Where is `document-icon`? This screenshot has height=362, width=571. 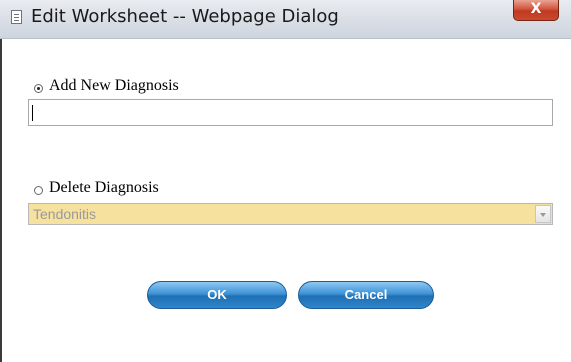 document-icon is located at coordinates (16, 17).